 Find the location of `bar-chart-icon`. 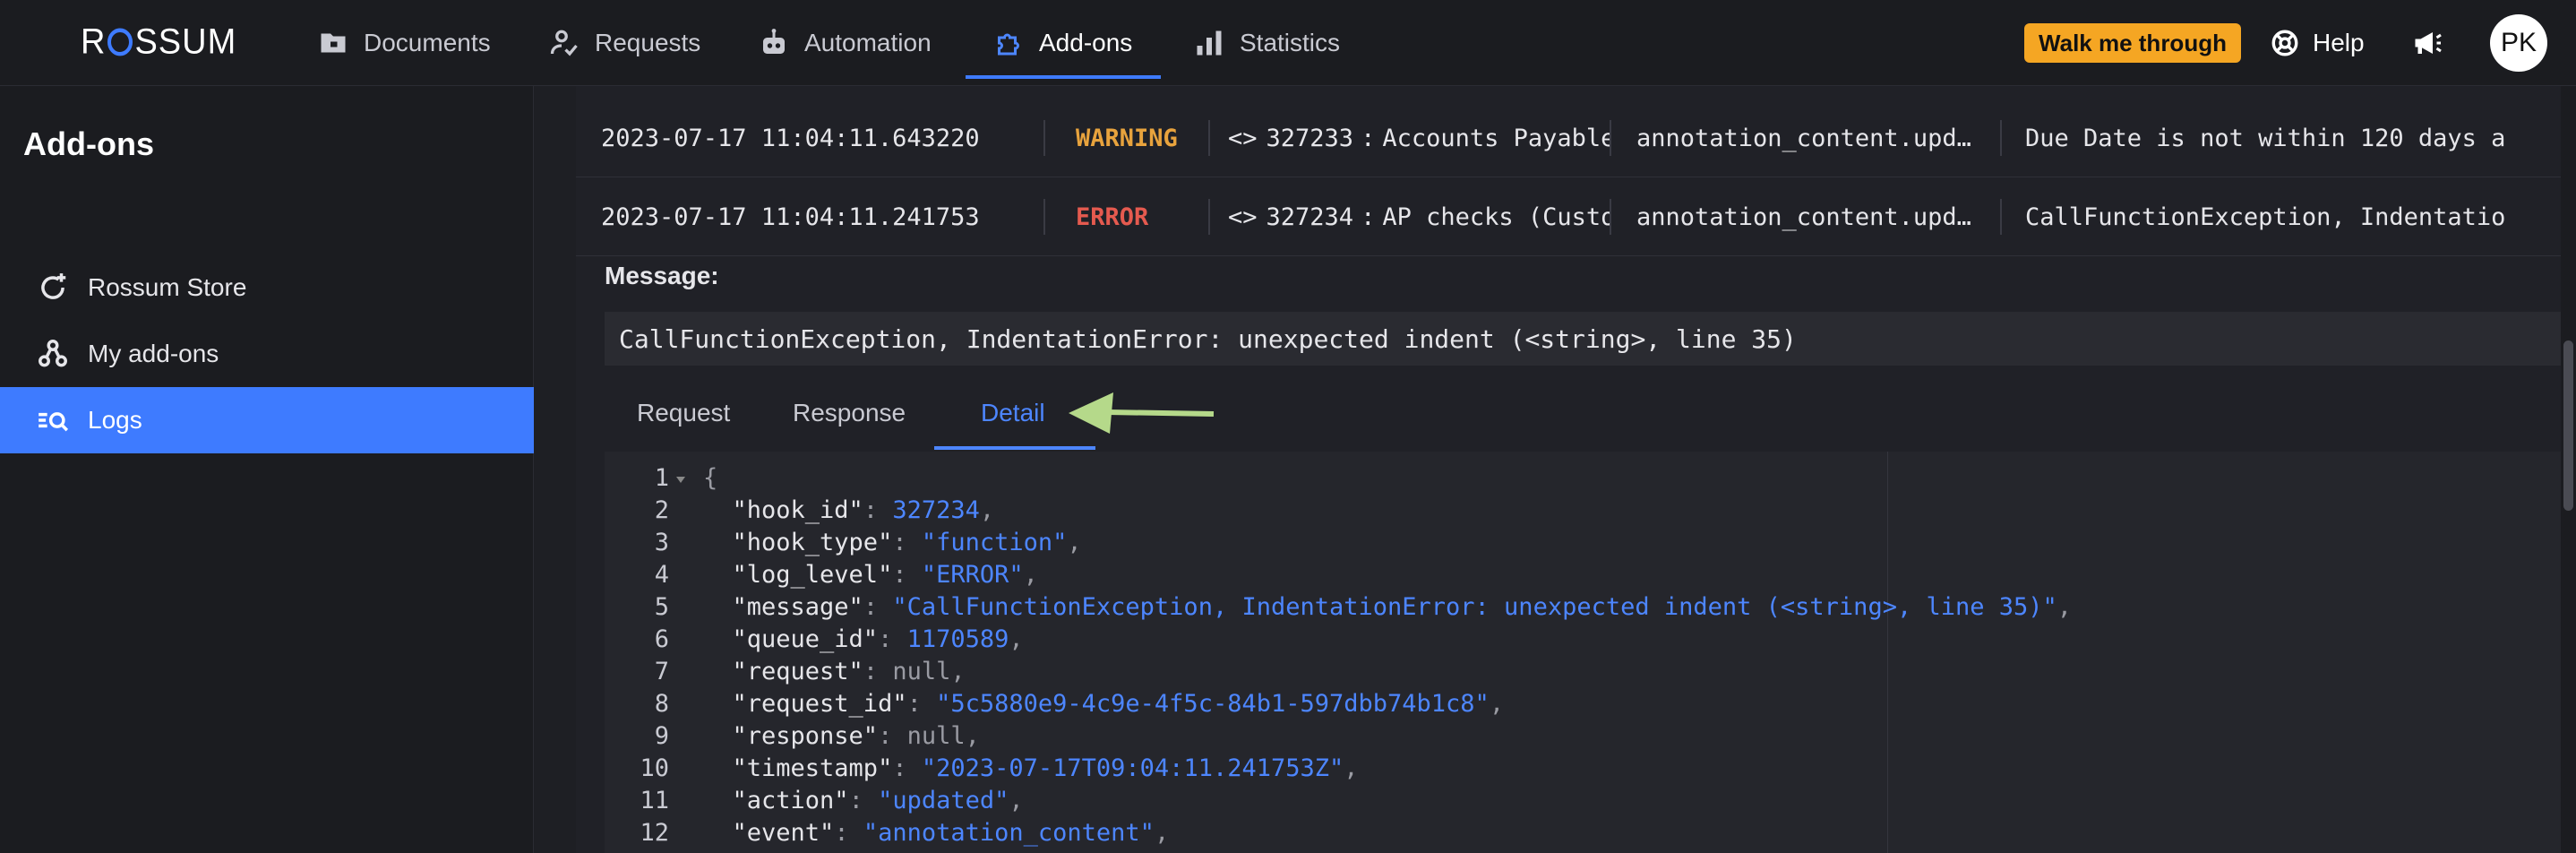

bar-chart-icon is located at coordinates (1209, 43).